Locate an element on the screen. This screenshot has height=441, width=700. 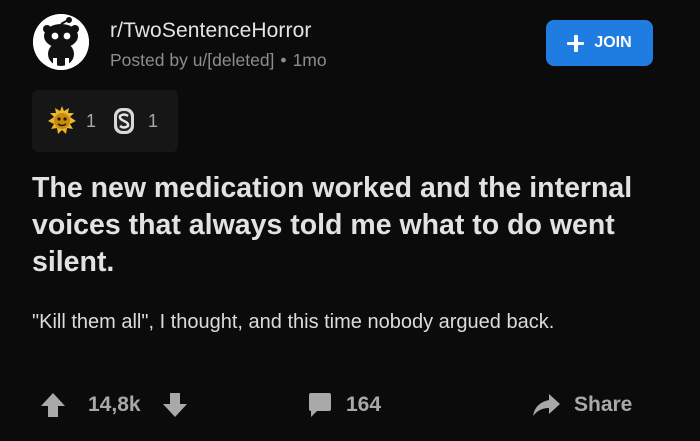
post-meta: Posted by u/[deleted] • 1mo is located at coordinates (218, 60).